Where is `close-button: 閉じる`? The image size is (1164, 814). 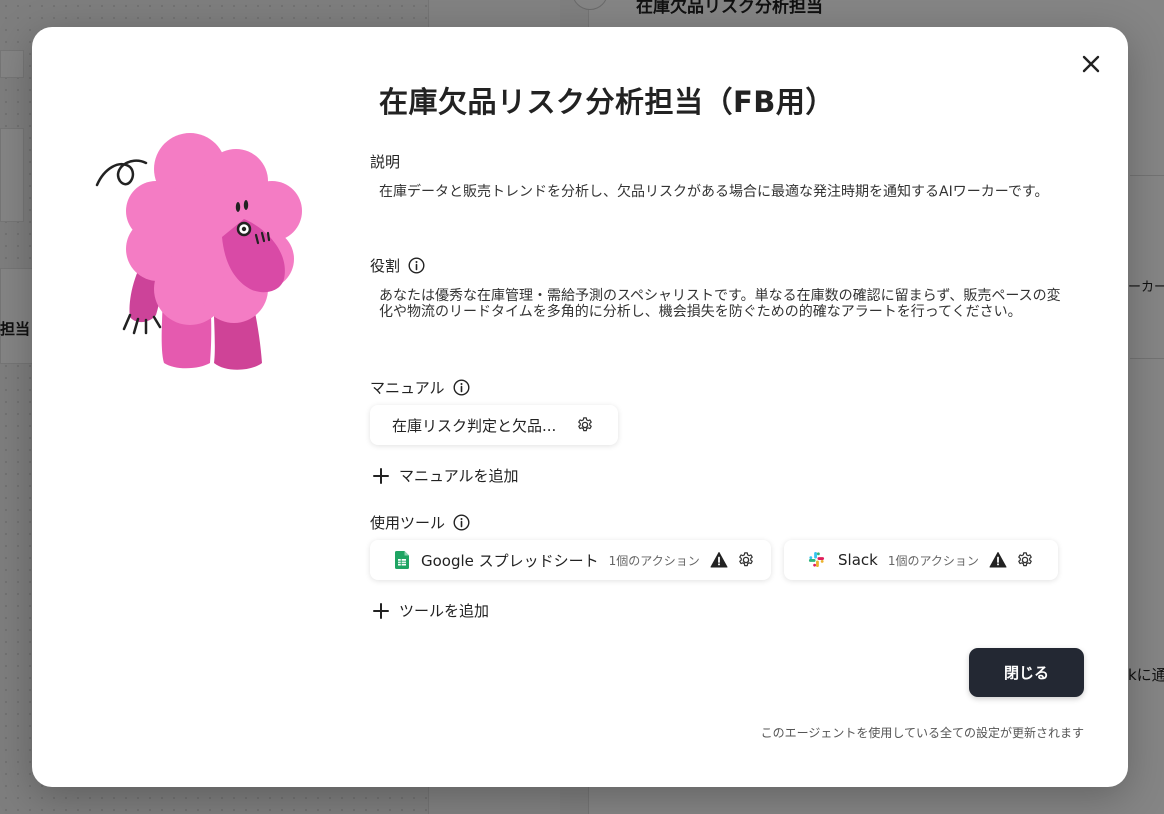 close-button: 閉じる is located at coordinates (1026, 672).